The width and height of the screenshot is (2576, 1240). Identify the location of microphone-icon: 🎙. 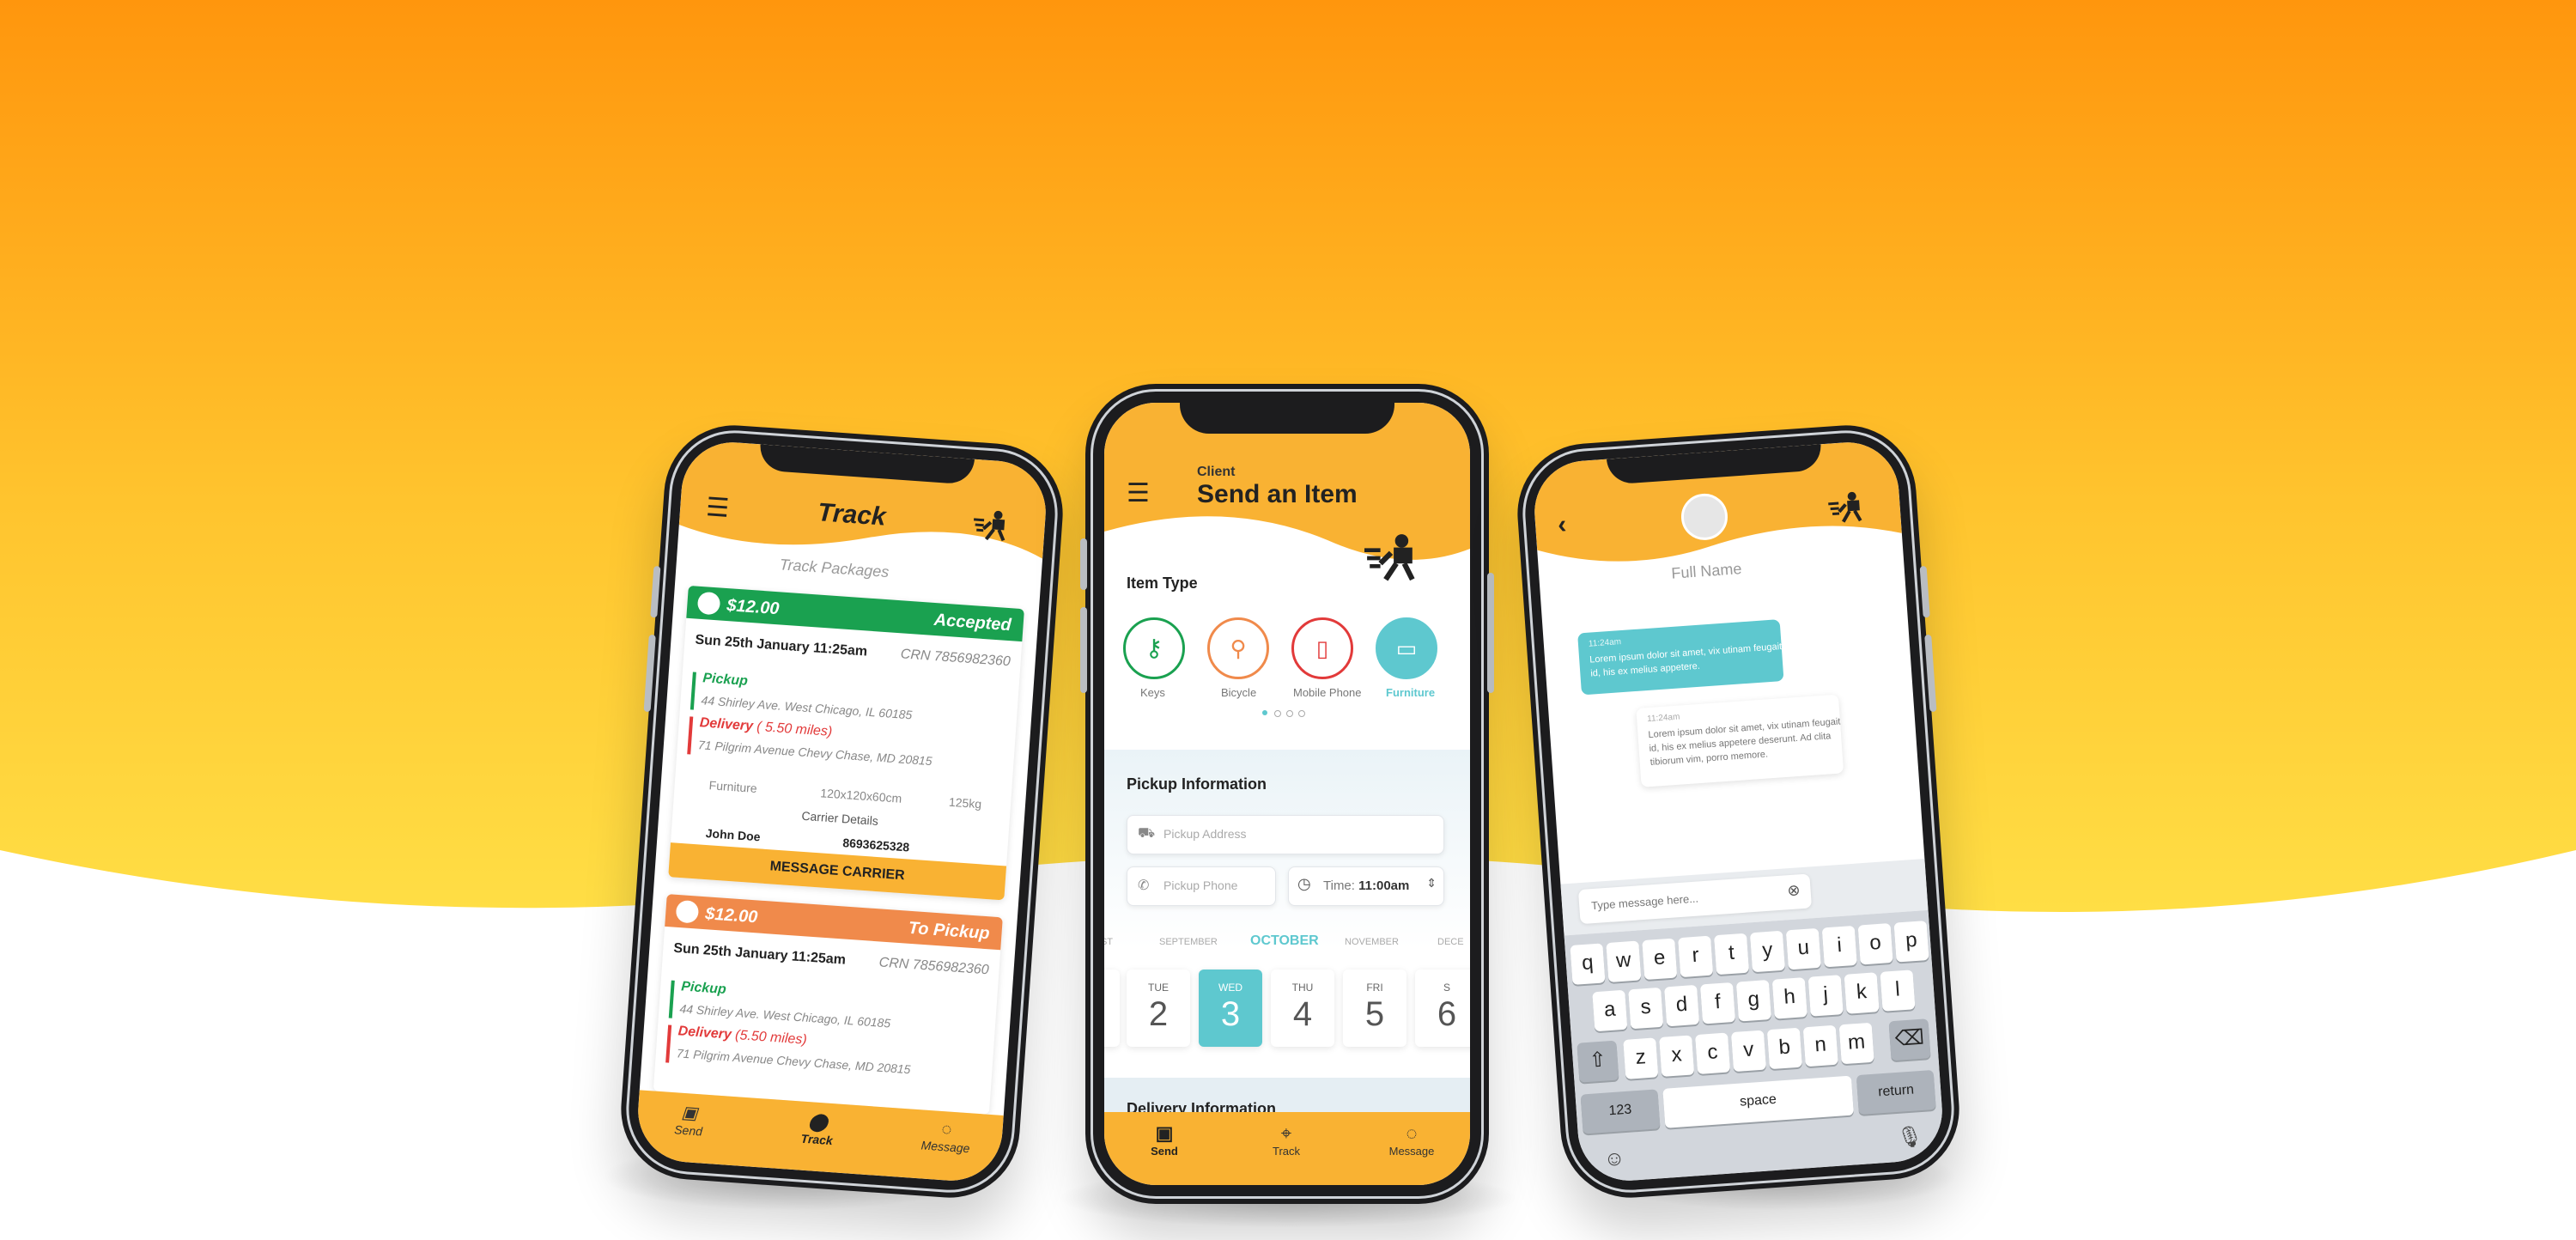
(1909, 1137).